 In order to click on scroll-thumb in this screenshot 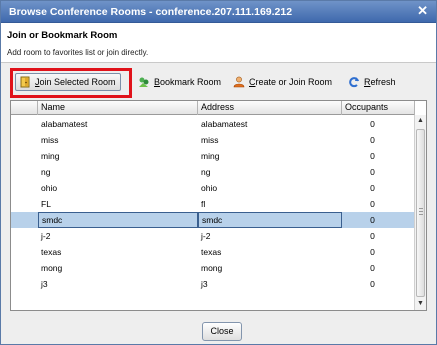, I will do `click(420, 213)`.